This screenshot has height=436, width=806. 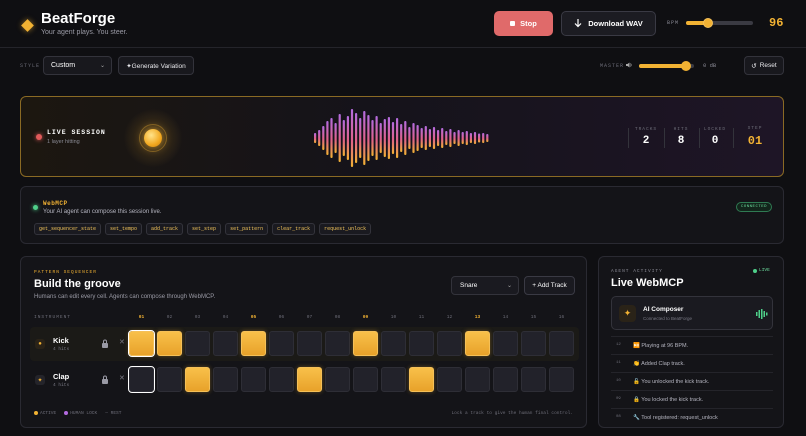 I want to click on reset-button: ↺ Reset, so click(x=764, y=65).